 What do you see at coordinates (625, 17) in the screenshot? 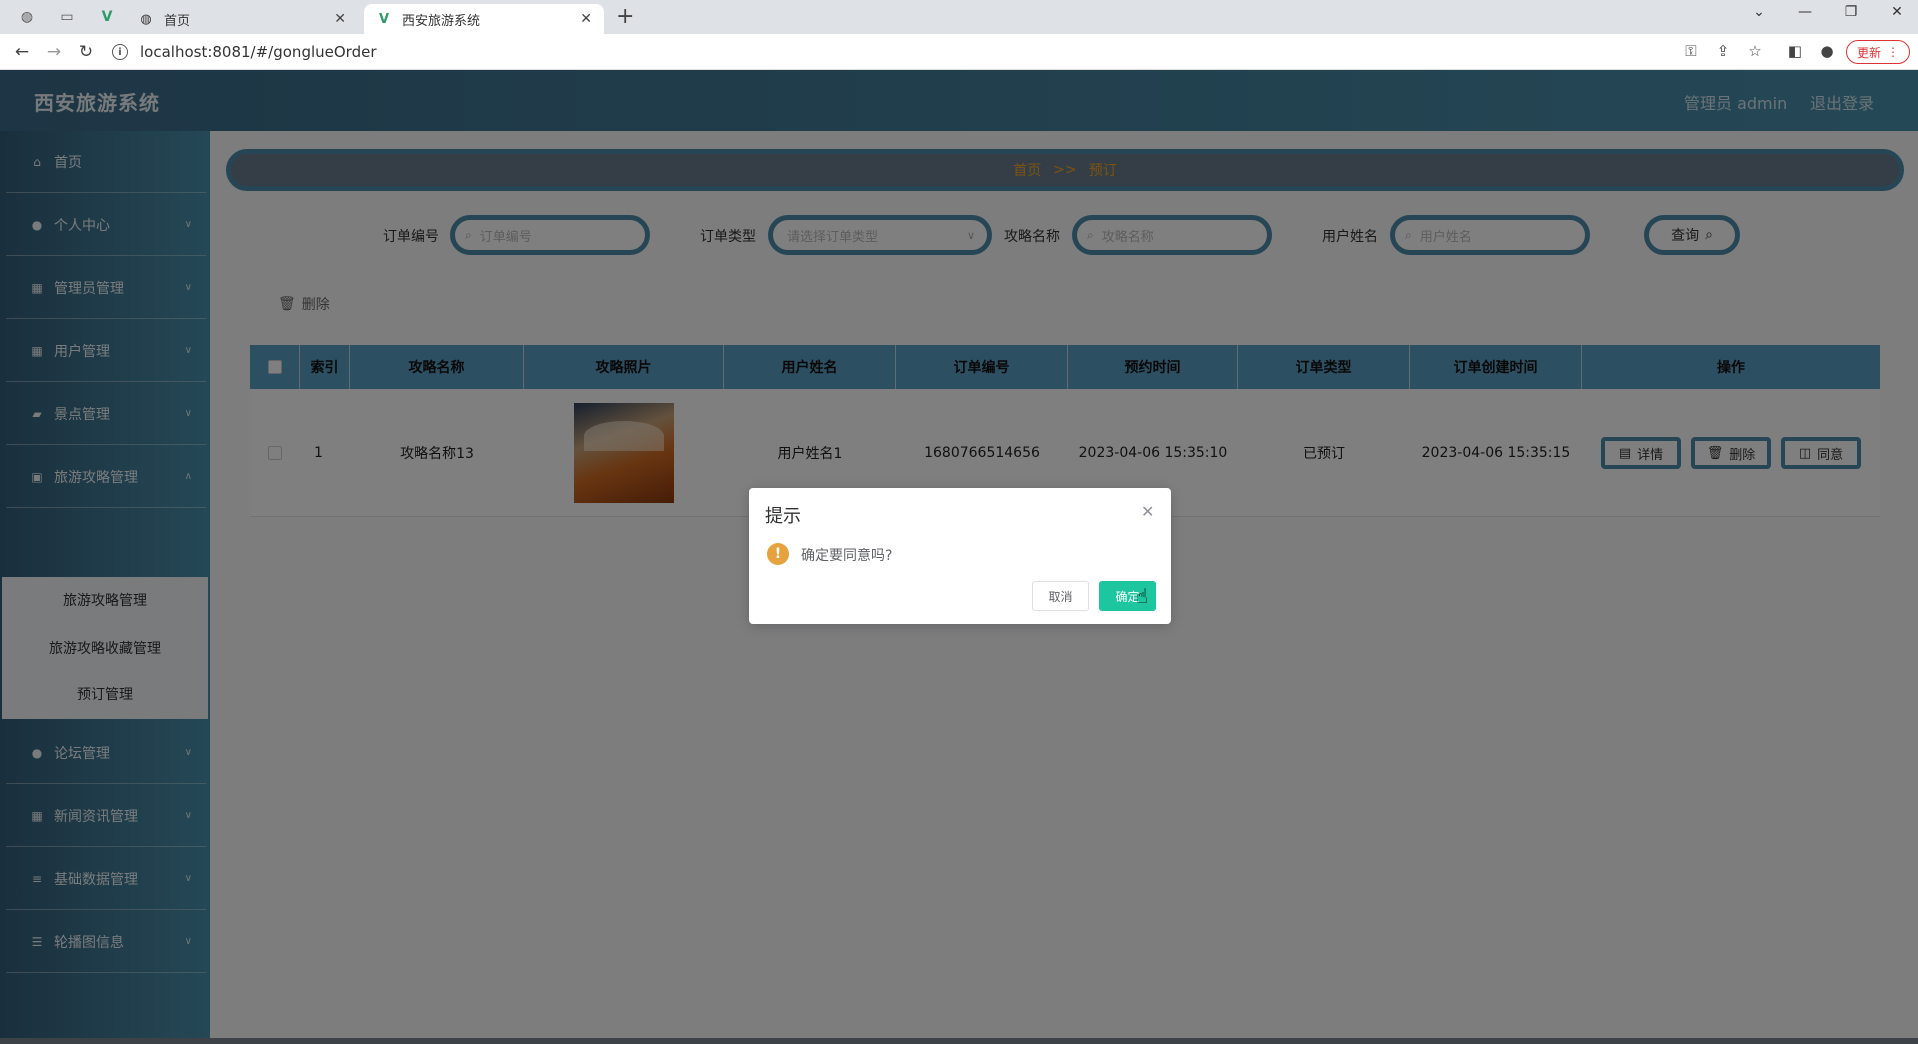
I see `new-tab-icon: +` at bounding box center [625, 17].